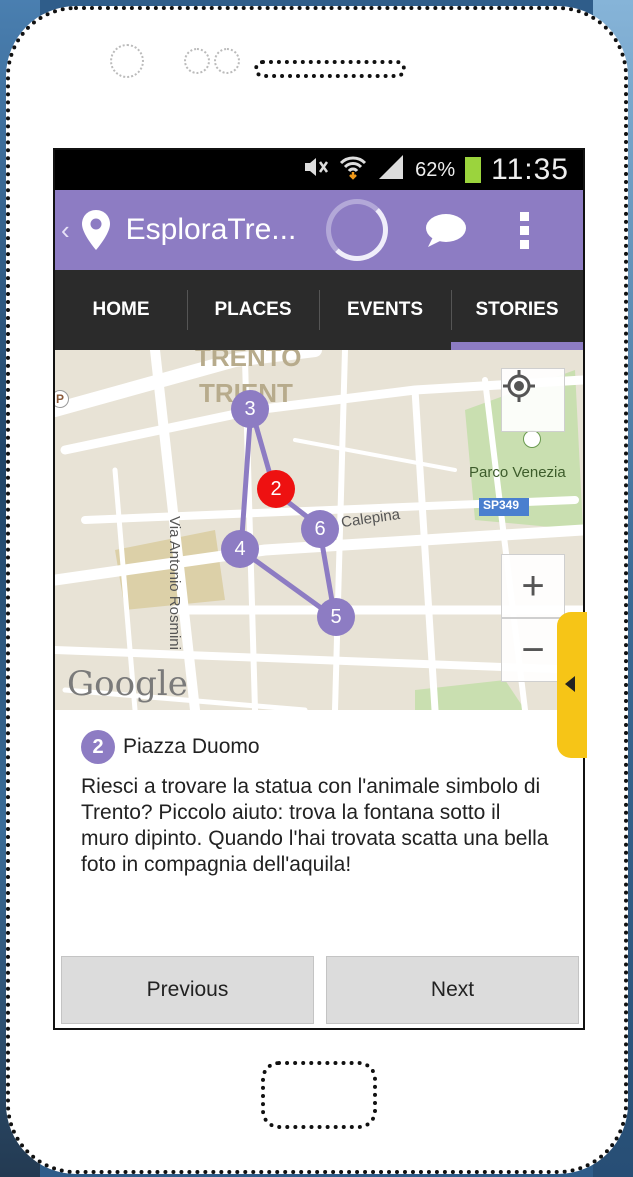 Image resolution: width=633 pixels, height=1177 pixels. Describe the element at coordinates (121, 310) in the screenshot. I see `tab-home: HOME` at that location.